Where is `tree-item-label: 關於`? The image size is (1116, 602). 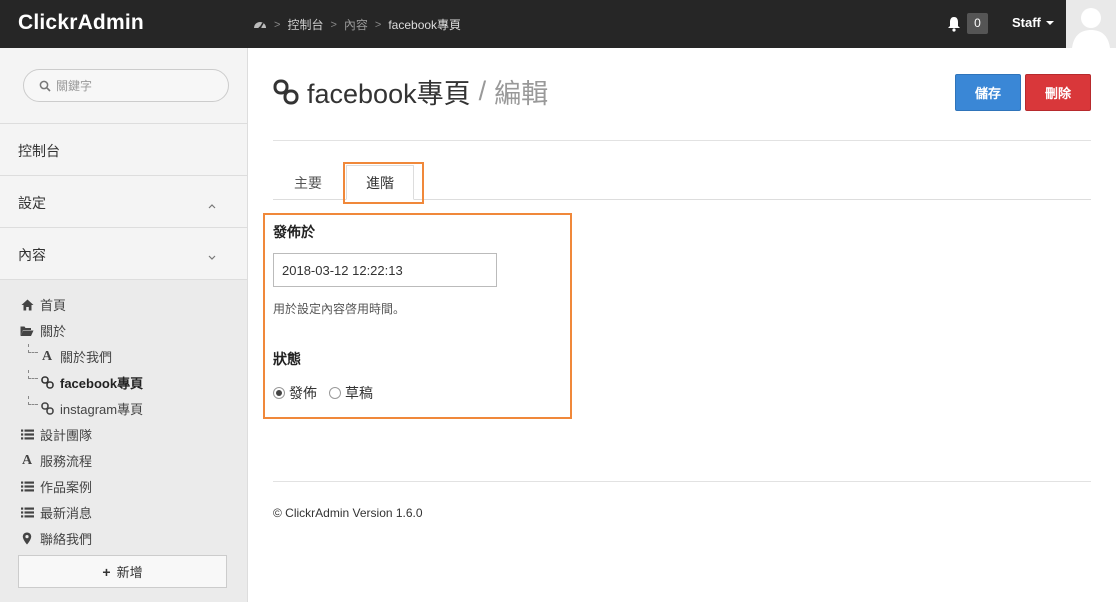 tree-item-label: 關於 is located at coordinates (53, 331).